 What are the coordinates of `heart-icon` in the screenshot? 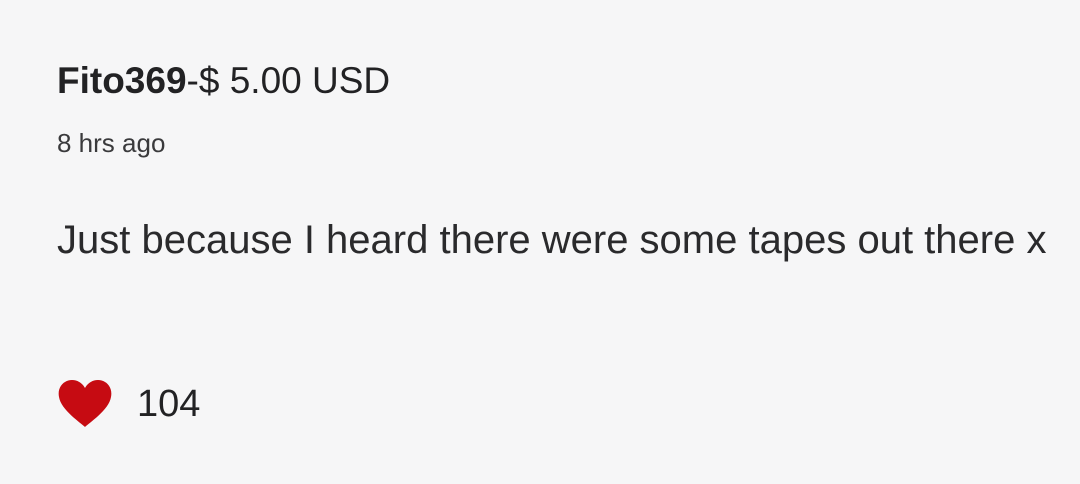 It's located at (85, 403).